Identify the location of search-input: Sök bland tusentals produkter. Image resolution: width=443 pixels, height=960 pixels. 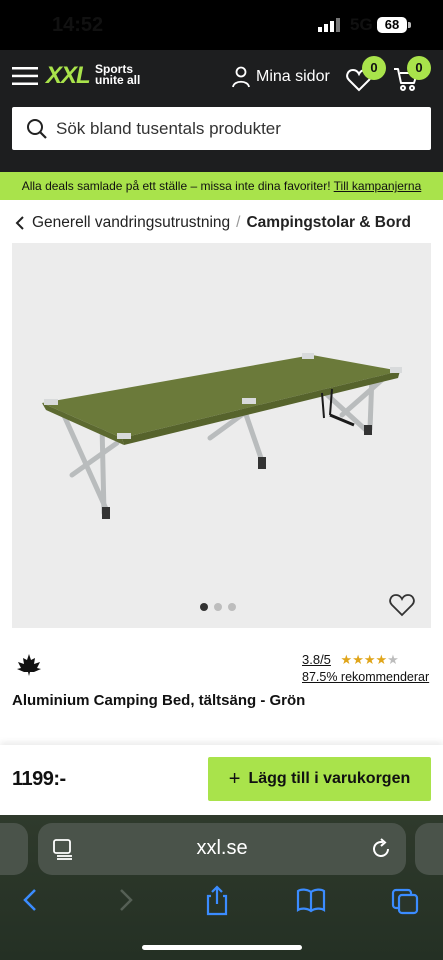
(221, 128).